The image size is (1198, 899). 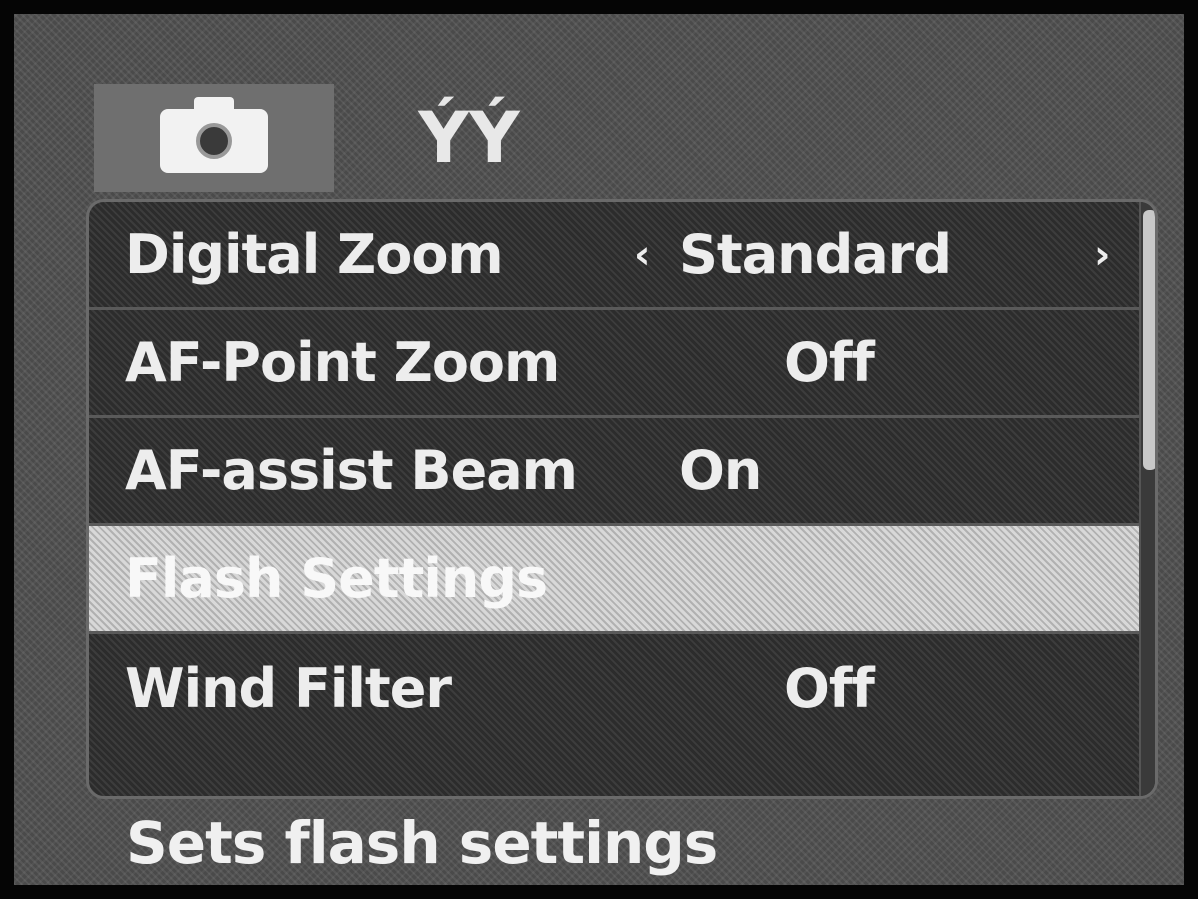 I want to click on menu-scrollbar, so click(x=1147, y=499).